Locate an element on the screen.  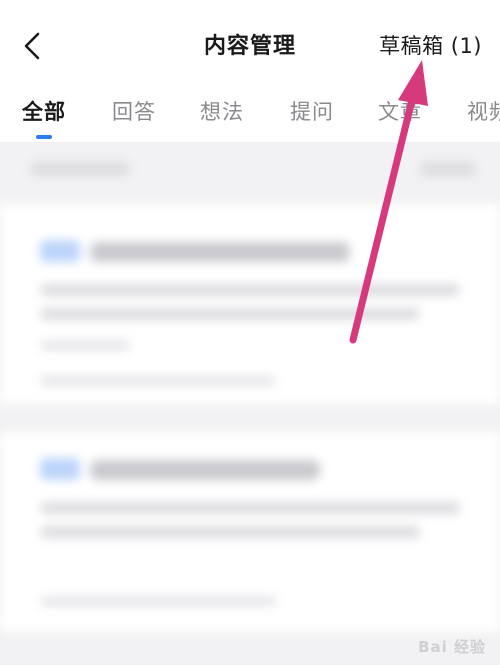
tab-thoughts: 想法 is located at coordinates (222, 111).